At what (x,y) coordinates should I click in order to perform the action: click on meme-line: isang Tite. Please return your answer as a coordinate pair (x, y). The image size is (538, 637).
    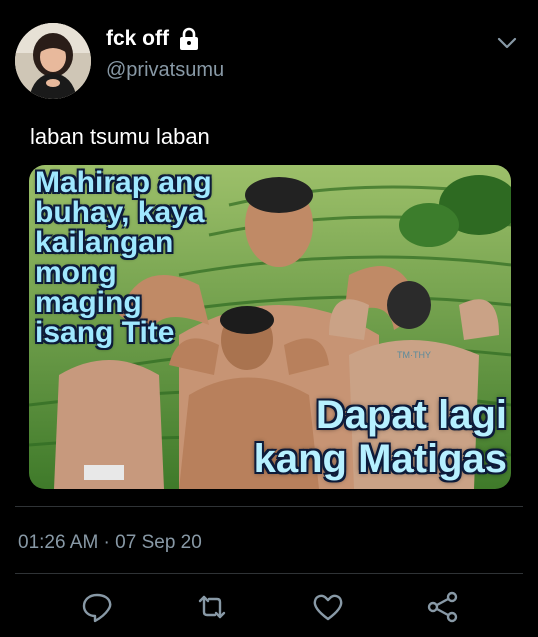
    Looking at the image, I should click on (105, 332).